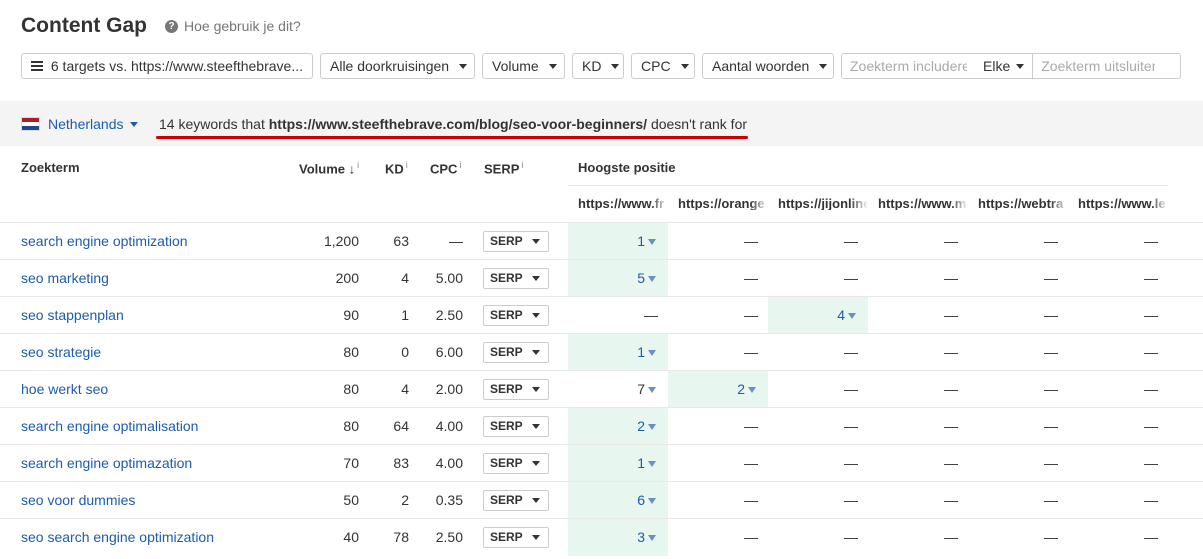 This screenshot has height=559, width=1203. I want to click on keyword-link: search engine optimization, so click(104, 241).